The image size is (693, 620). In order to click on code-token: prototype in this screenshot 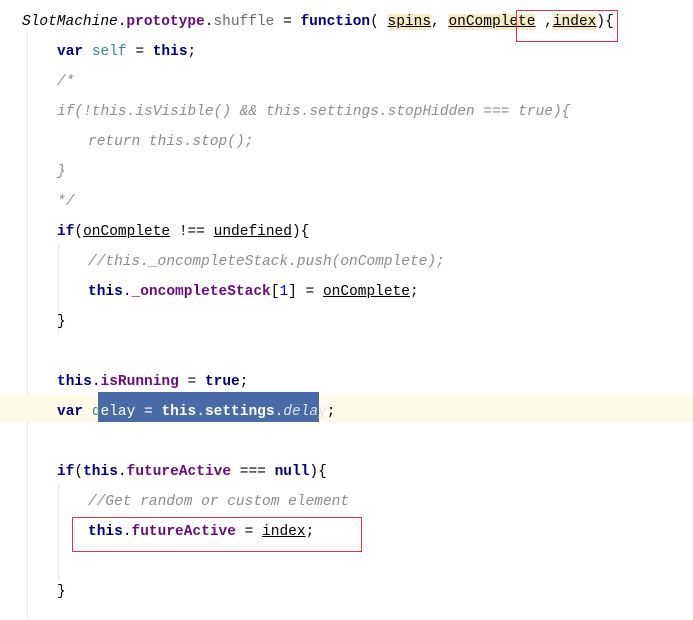, I will do `click(165, 22)`.